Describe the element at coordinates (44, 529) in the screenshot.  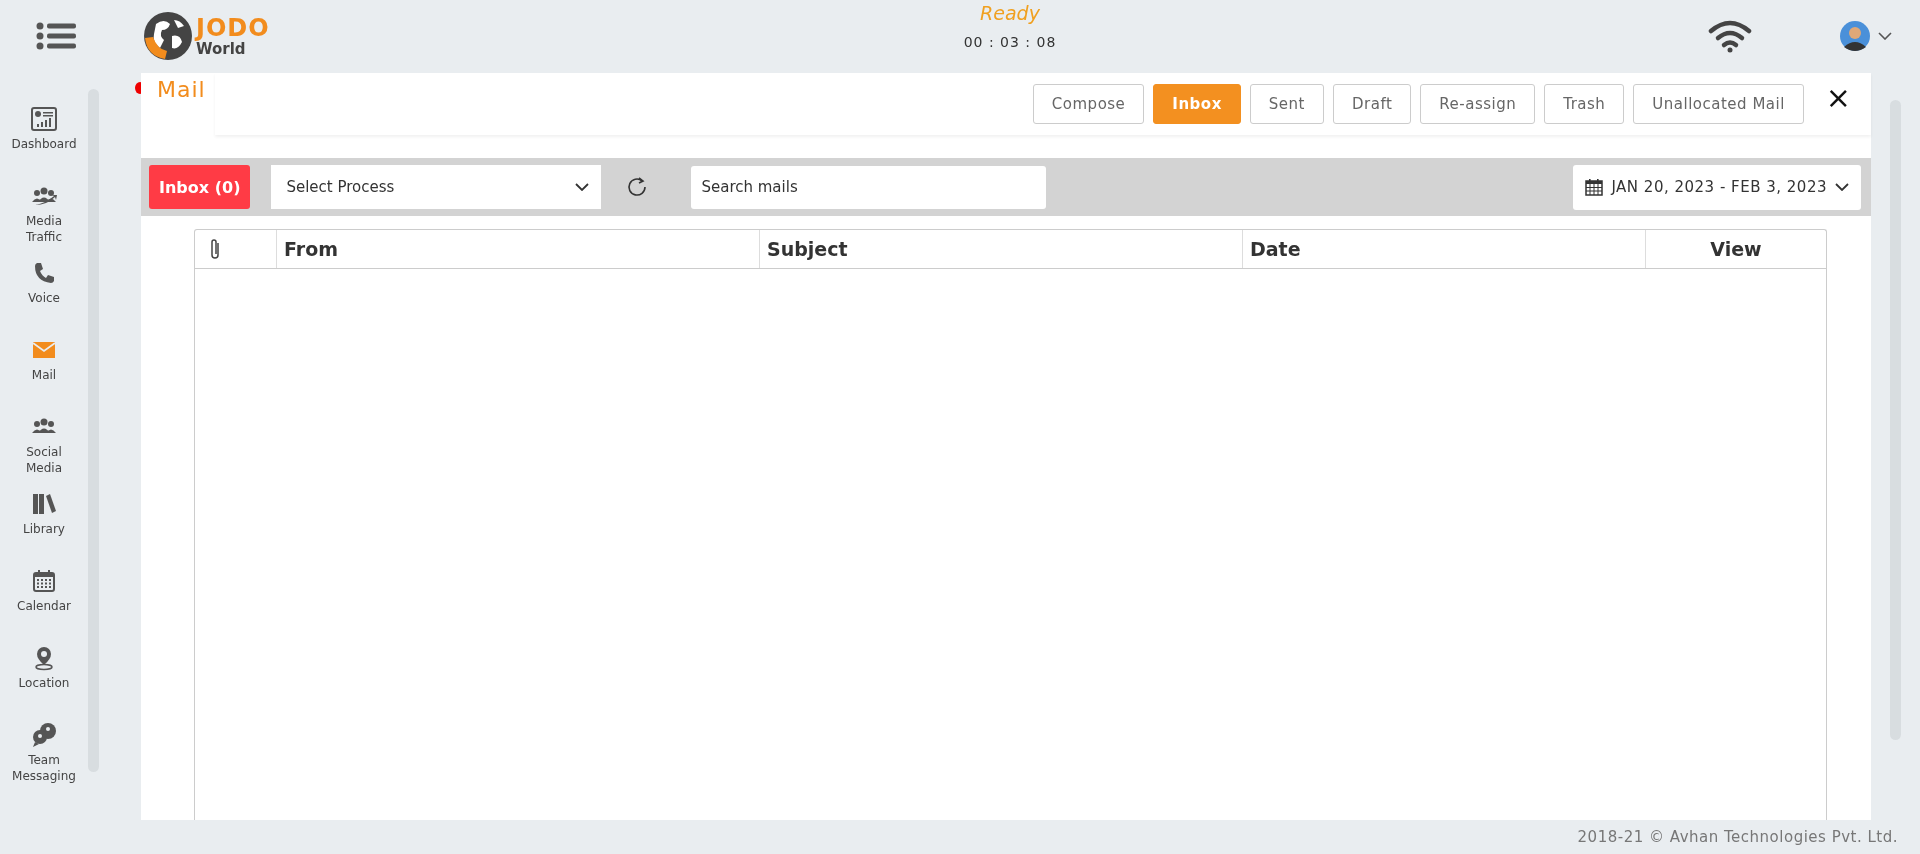
I see `sidebar-item: Library` at that location.